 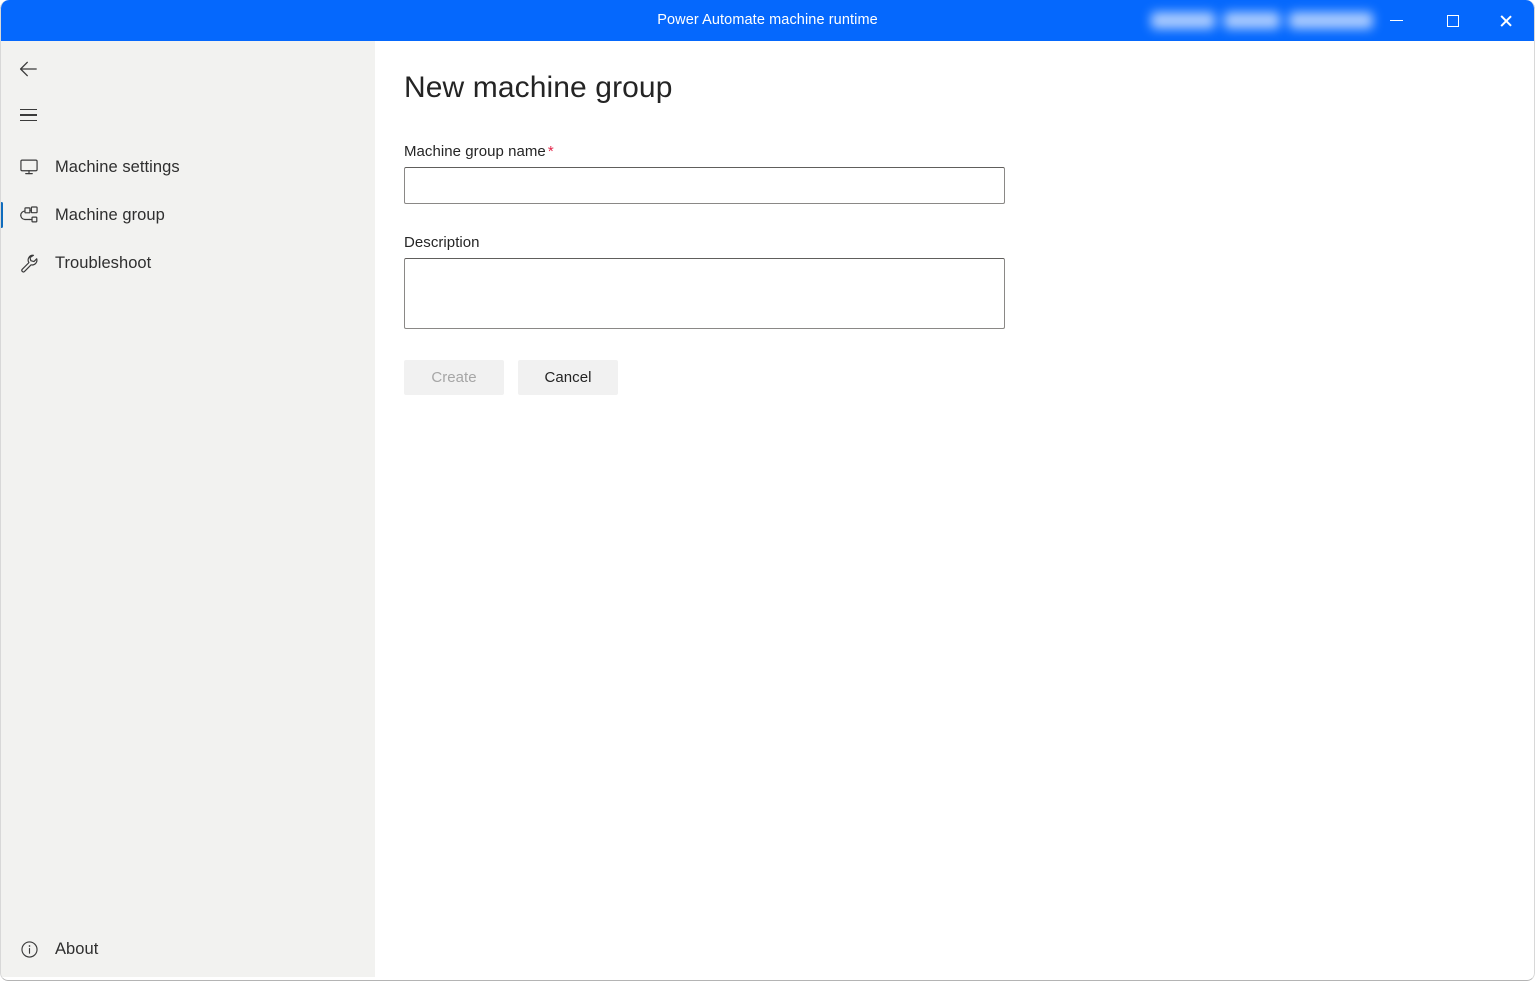 What do you see at coordinates (511, 377) in the screenshot?
I see `form-actions: Create Cancel` at bounding box center [511, 377].